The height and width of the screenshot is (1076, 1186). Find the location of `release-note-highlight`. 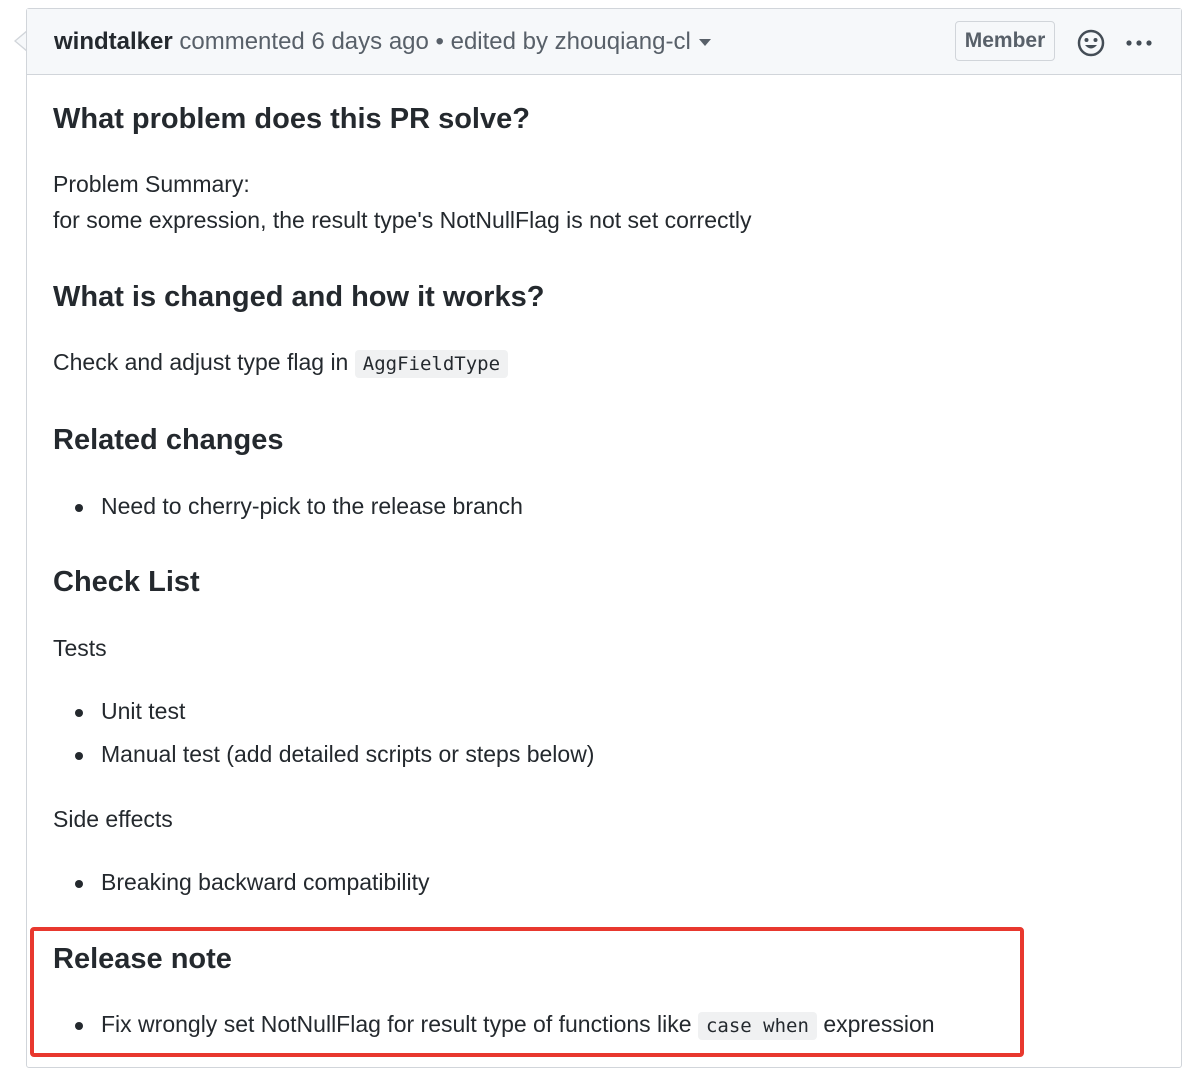

release-note-highlight is located at coordinates (527, 992).